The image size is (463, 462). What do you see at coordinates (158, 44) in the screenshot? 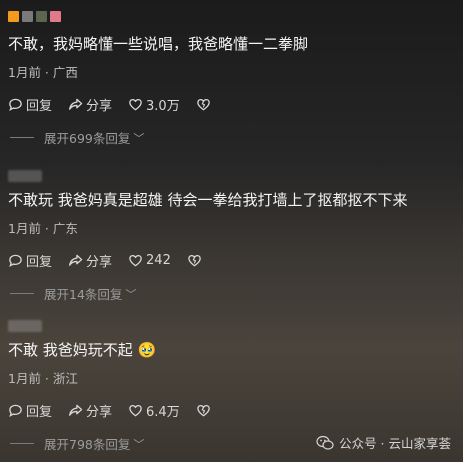
I see `comment-text: 不敢，我妈略懂一些说唱，我爸略懂一二拳脚` at bounding box center [158, 44].